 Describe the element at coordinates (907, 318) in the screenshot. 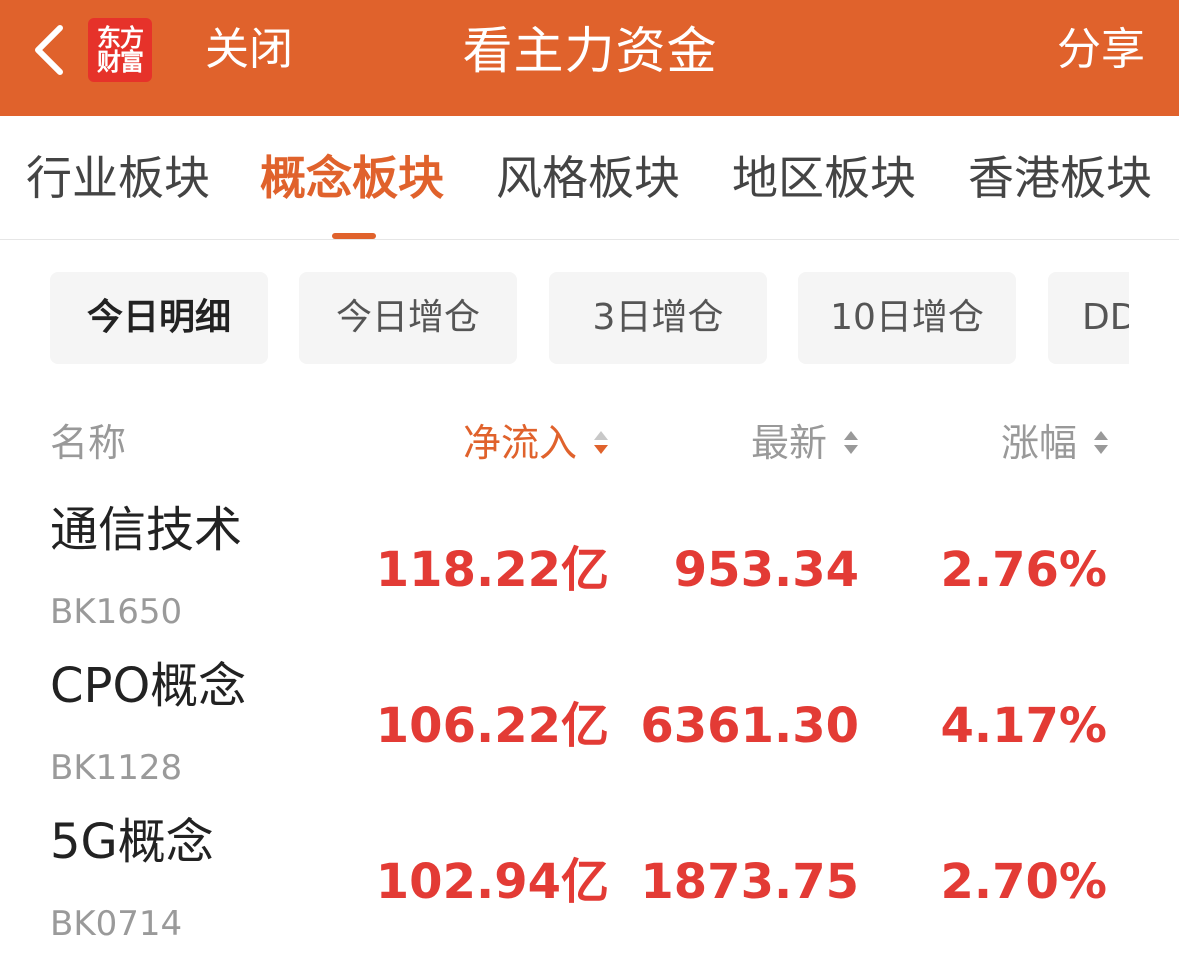

I see `filter-10day-increase: 10日增仓` at that location.